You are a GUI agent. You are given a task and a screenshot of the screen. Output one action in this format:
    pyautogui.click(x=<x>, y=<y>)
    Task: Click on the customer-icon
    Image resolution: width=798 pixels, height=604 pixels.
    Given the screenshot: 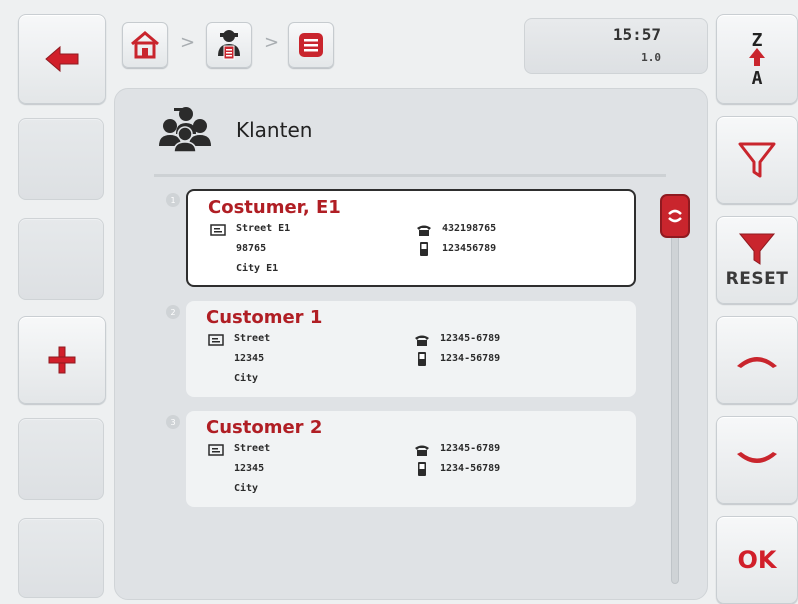 What is the action you would take?
    pyautogui.click(x=229, y=45)
    